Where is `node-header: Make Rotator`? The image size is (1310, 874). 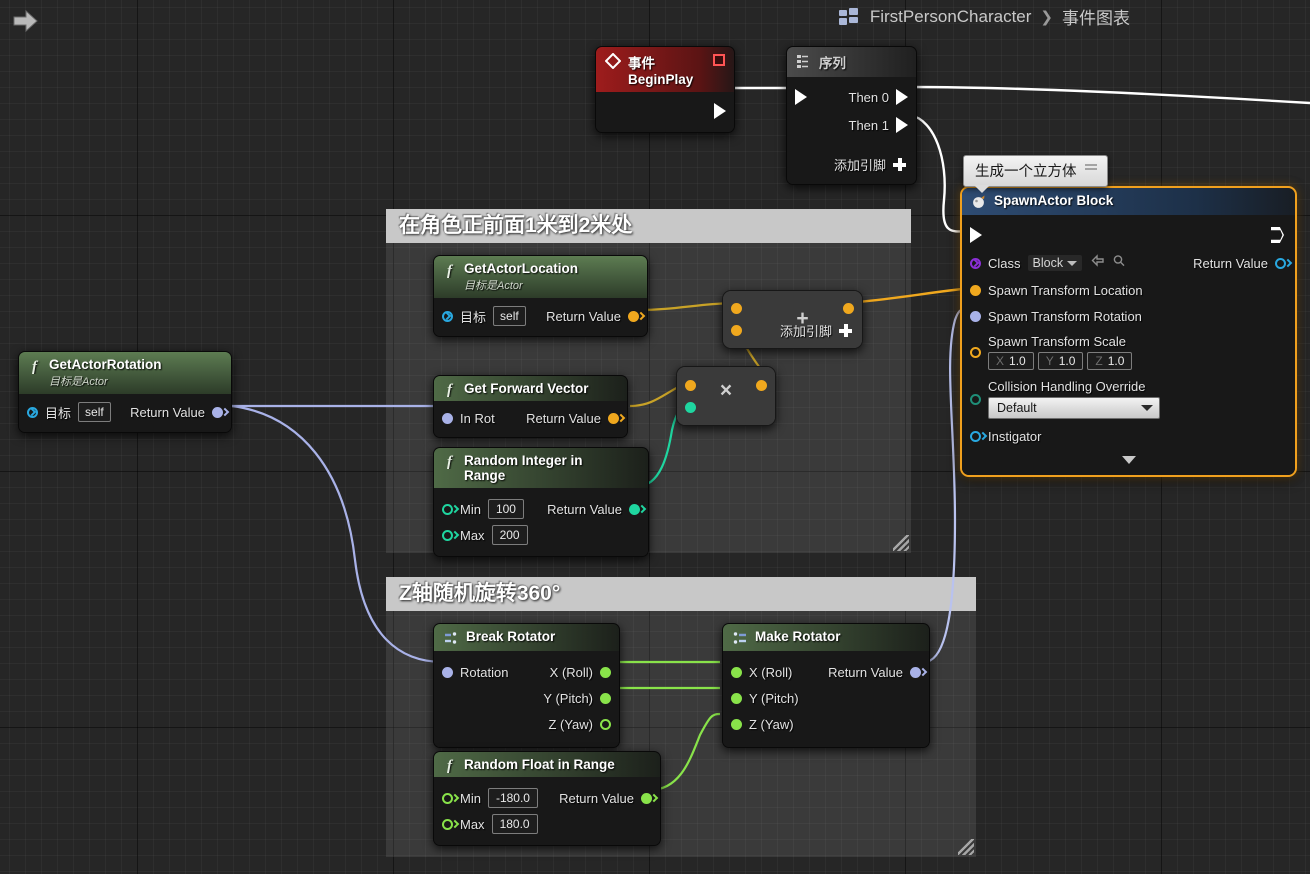 node-header: Make Rotator is located at coordinates (826, 637).